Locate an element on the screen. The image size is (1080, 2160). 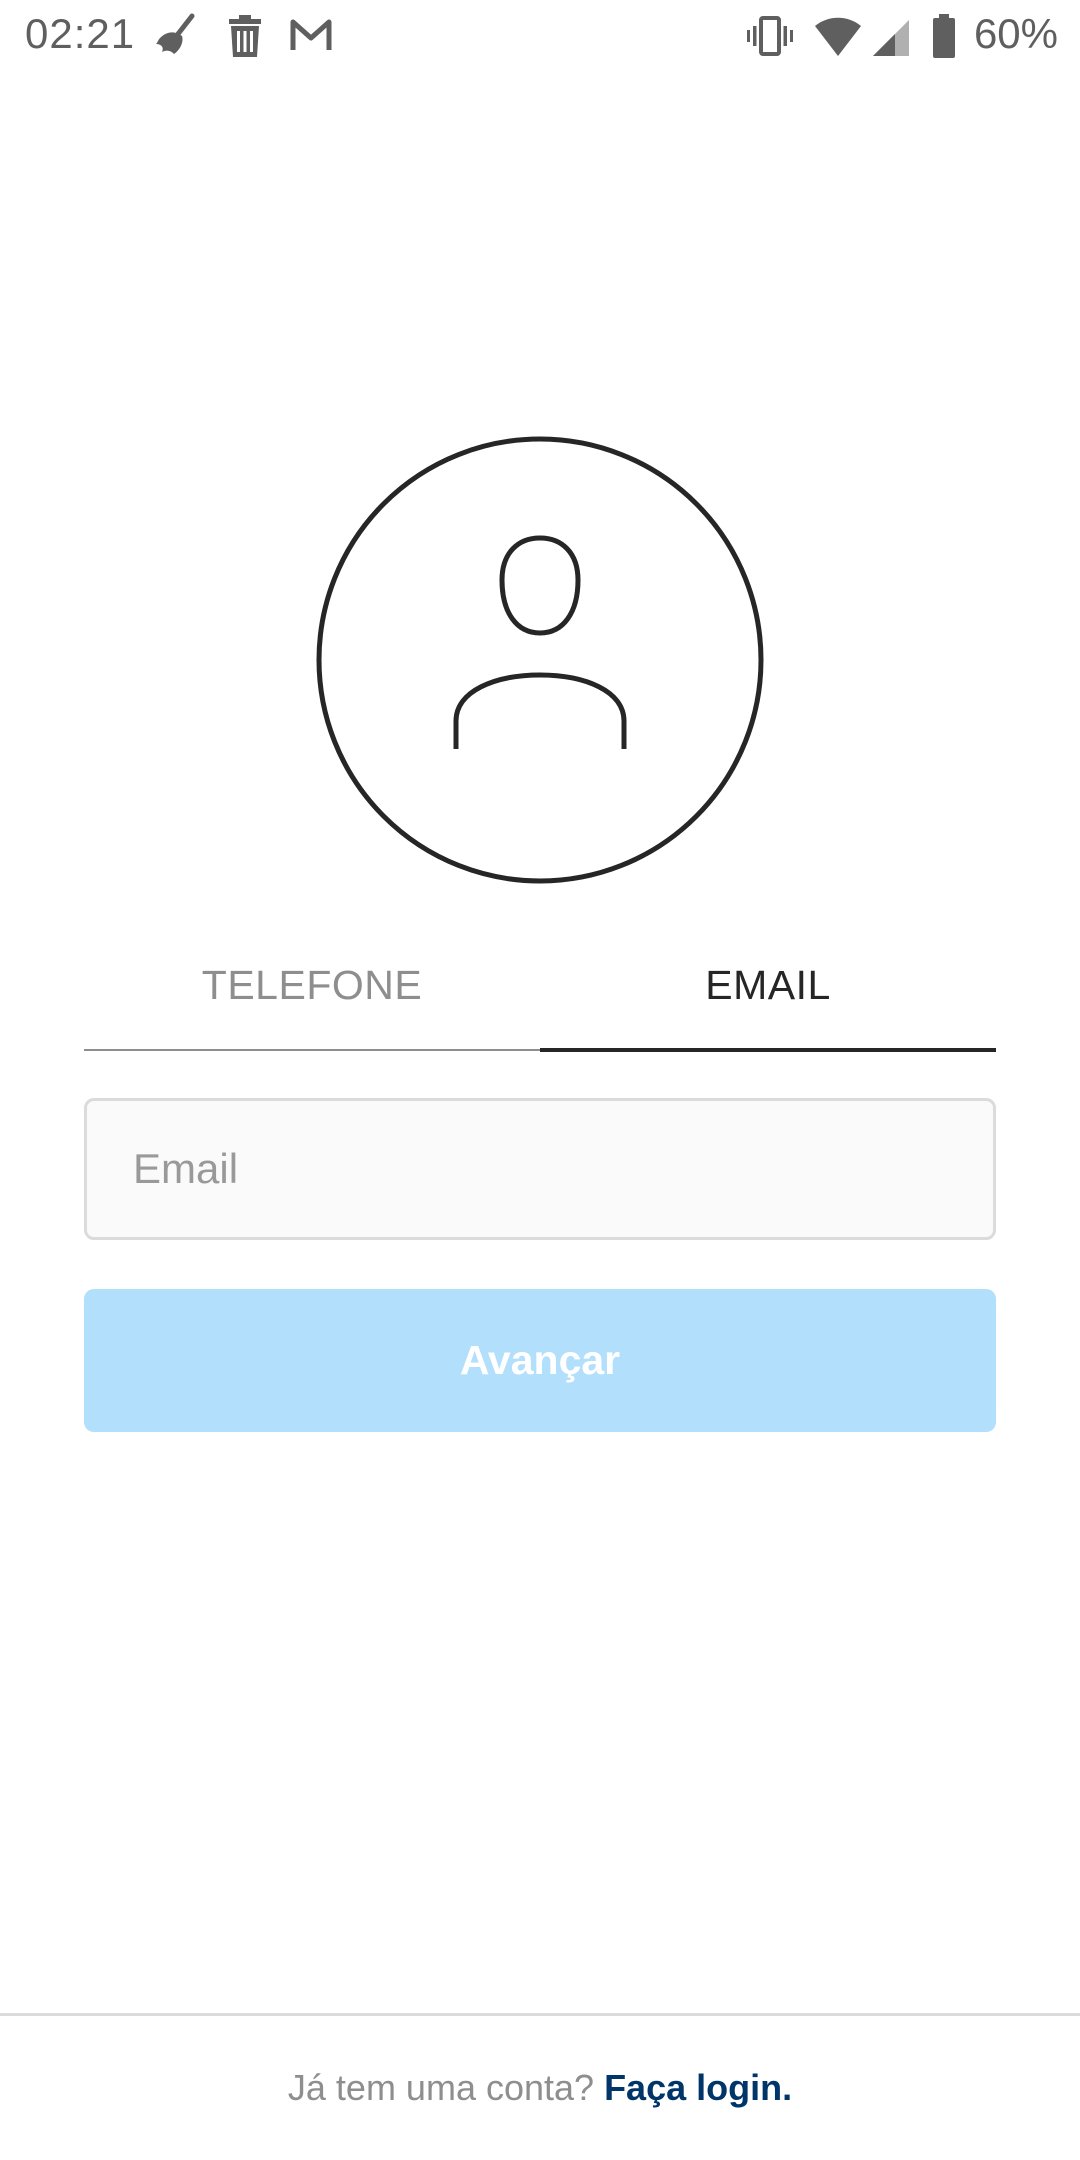
gmail-icon is located at coordinates (311, 34).